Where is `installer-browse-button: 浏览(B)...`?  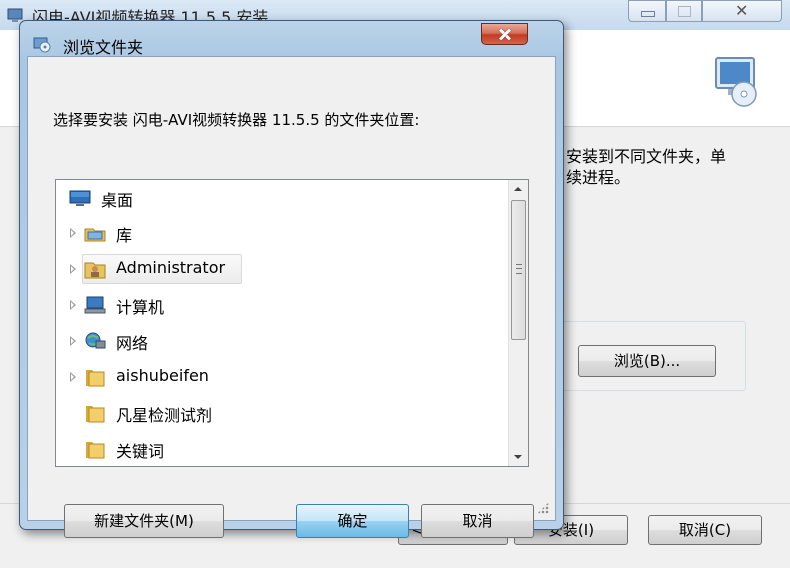
installer-browse-button: 浏览(B)... is located at coordinates (647, 361).